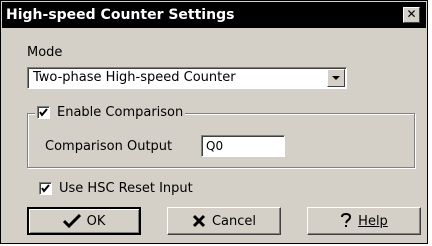 The height and width of the screenshot is (246, 432). I want to click on ok-label: OK, so click(96, 221).